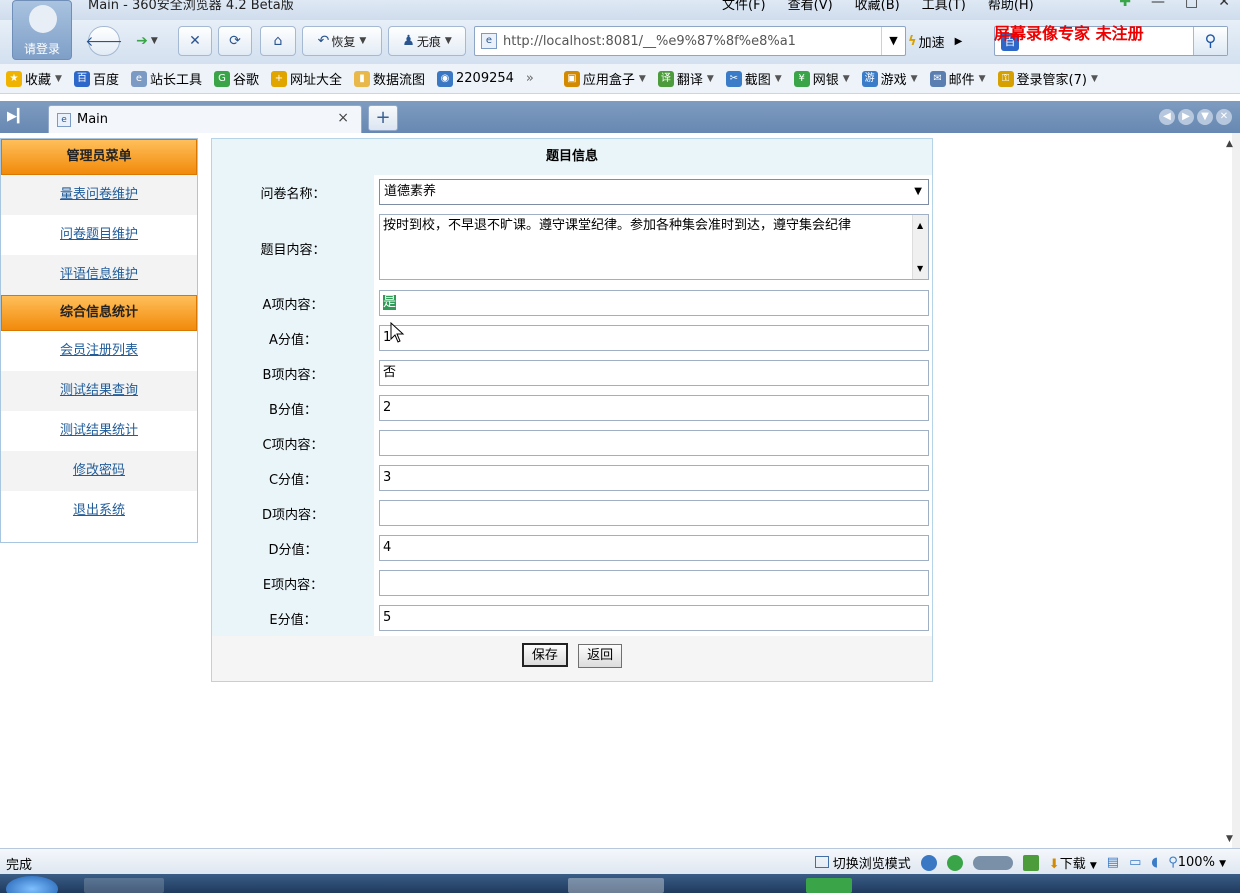 The image size is (1240, 893). Describe the element at coordinates (654, 247) in the screenshot. I see `question-content-textarea: 按时到校，不早退不旷课。遵守课堂纪律。参加各种集会准时到达，遵守集会纪律 ▲ ▼` at that location.